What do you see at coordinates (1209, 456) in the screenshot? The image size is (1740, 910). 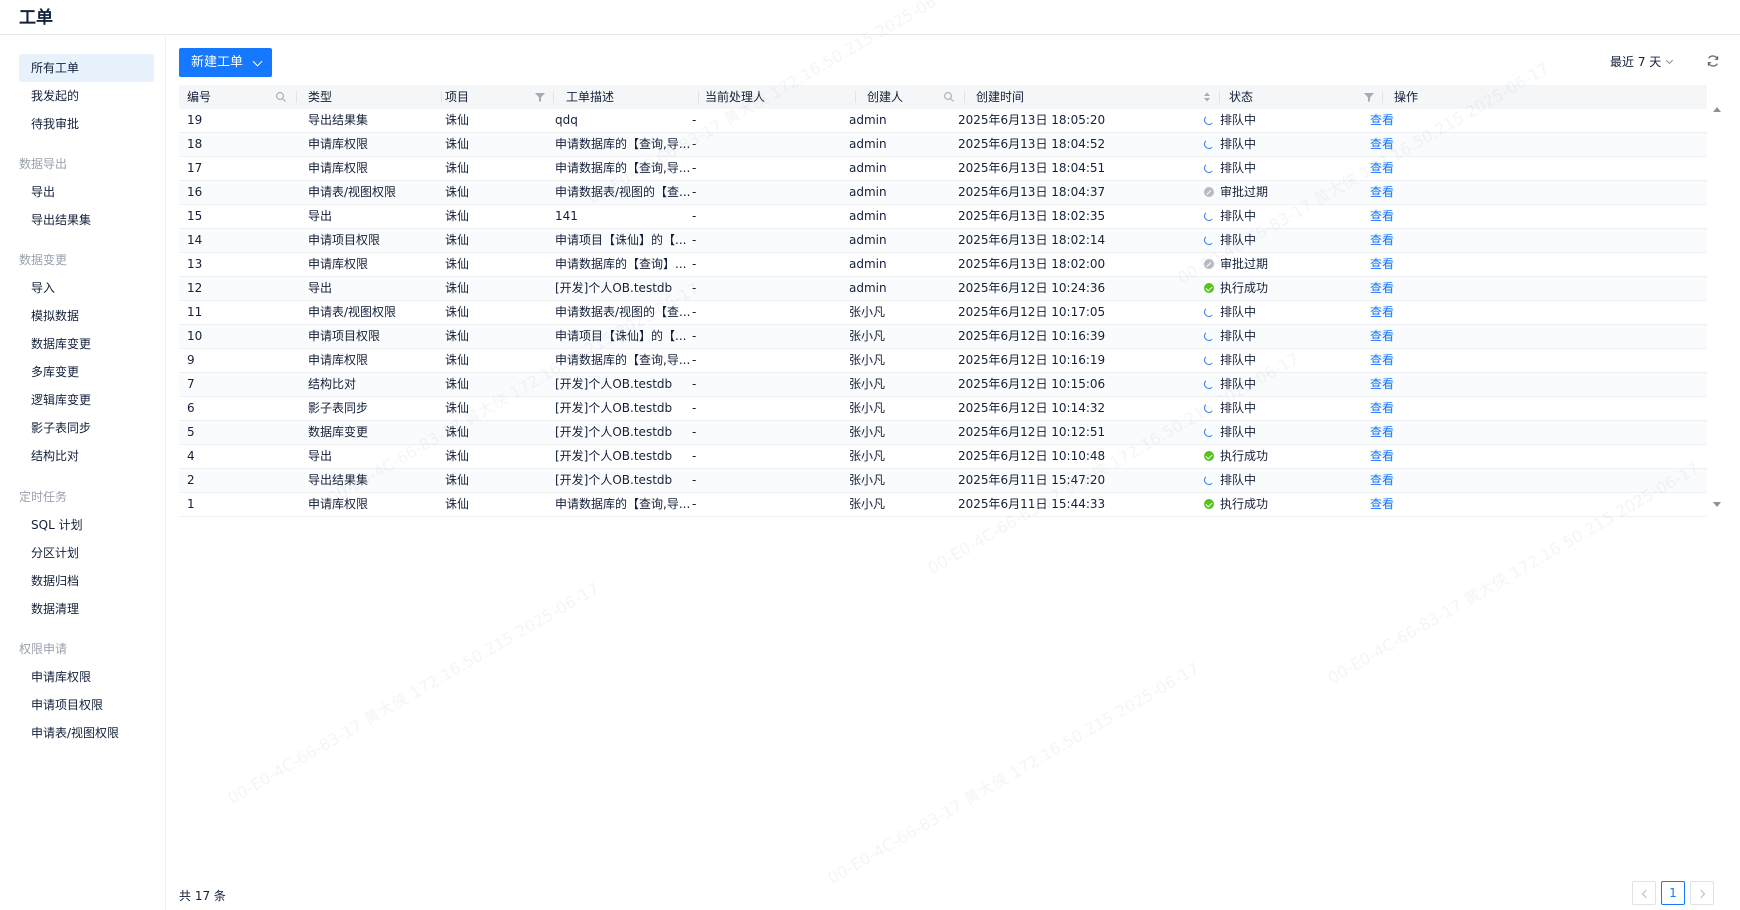 I see `success-check-icon` at bounding box center [1209, 456].